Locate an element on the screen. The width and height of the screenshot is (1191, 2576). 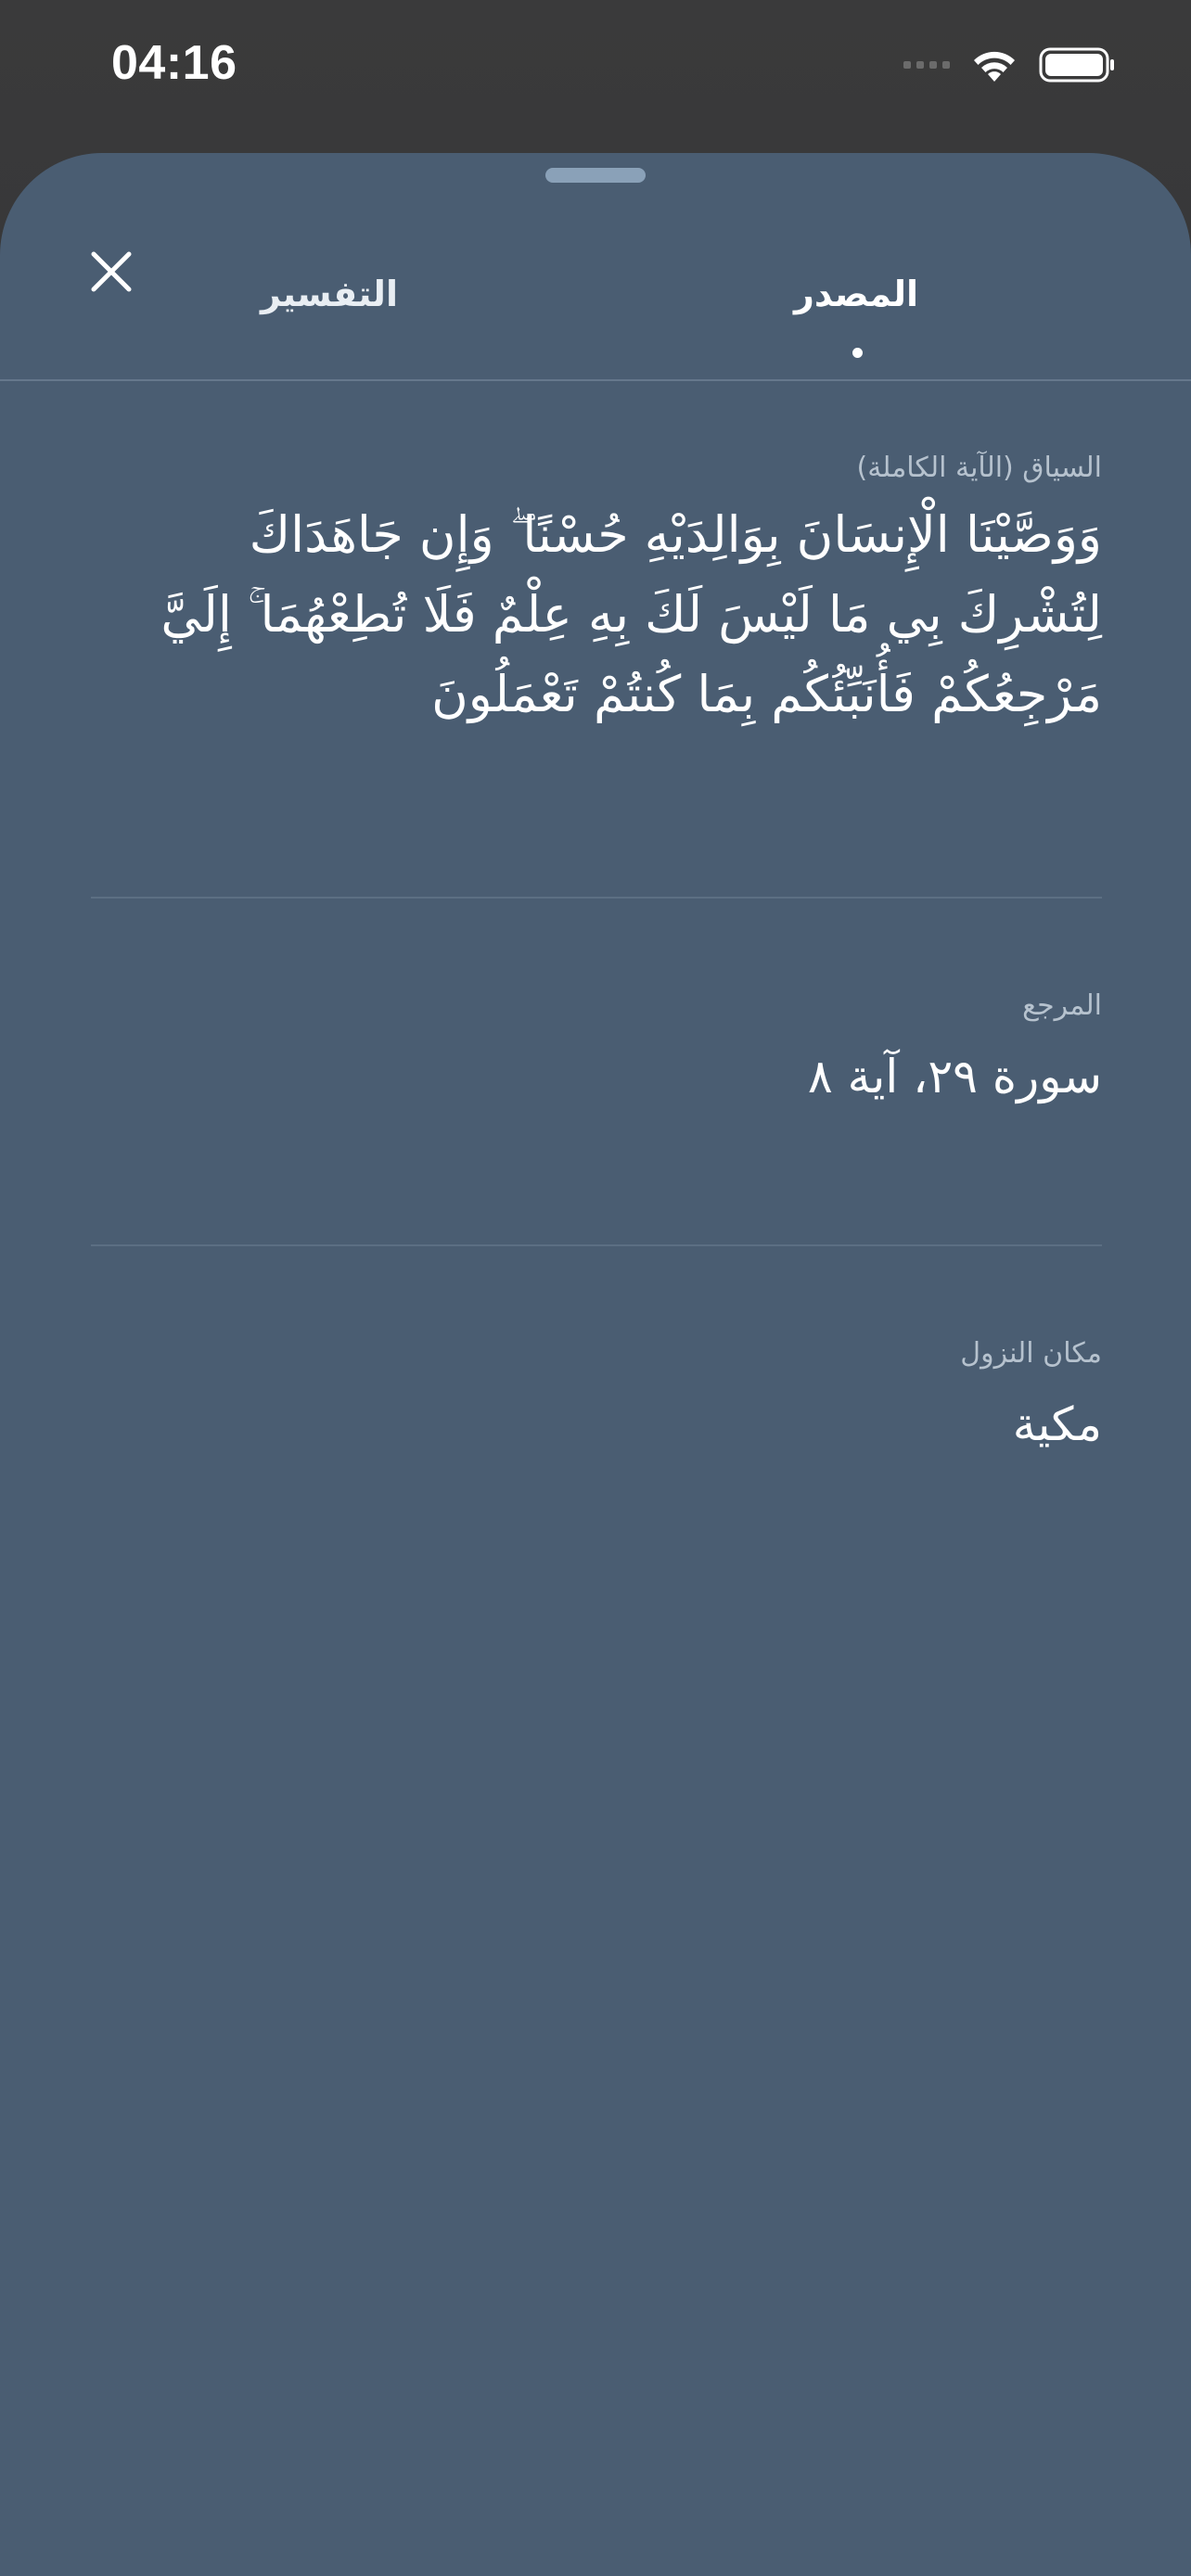
status-time: 04:16 is located at coordinates (174, 63).